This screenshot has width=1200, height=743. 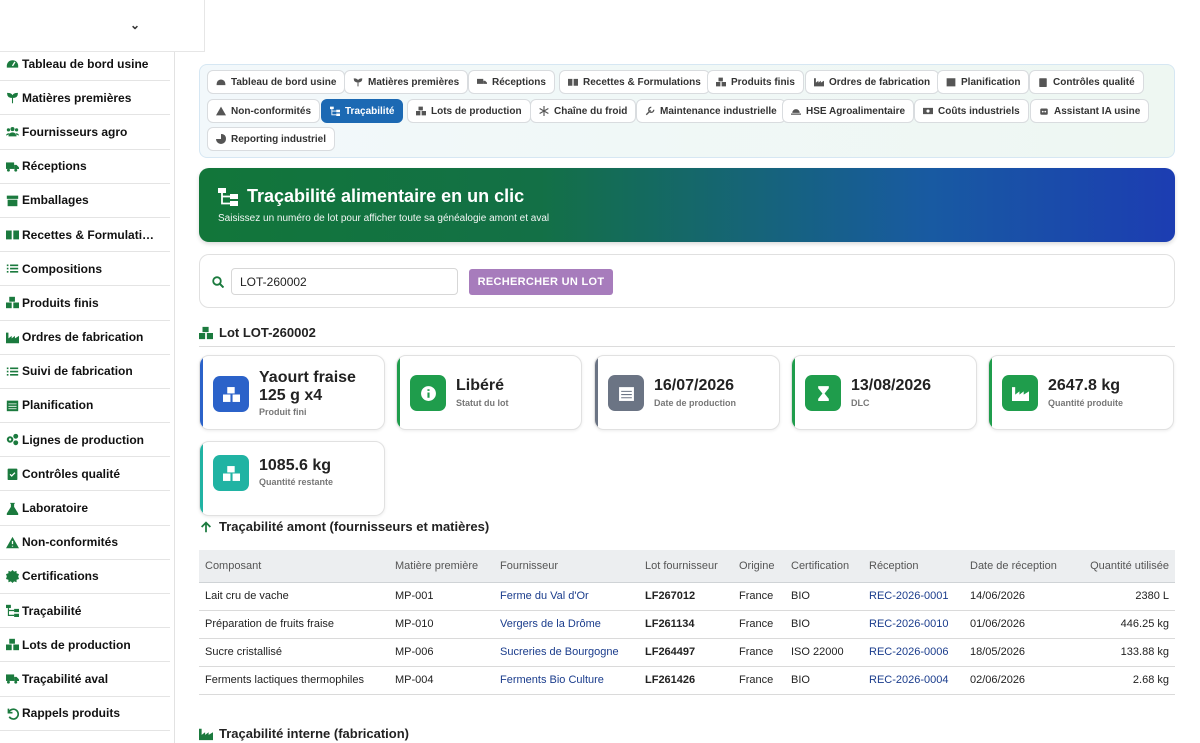 I want to click on supplier-link: Ferme du Val d'Or, so click(x=566, y=596).